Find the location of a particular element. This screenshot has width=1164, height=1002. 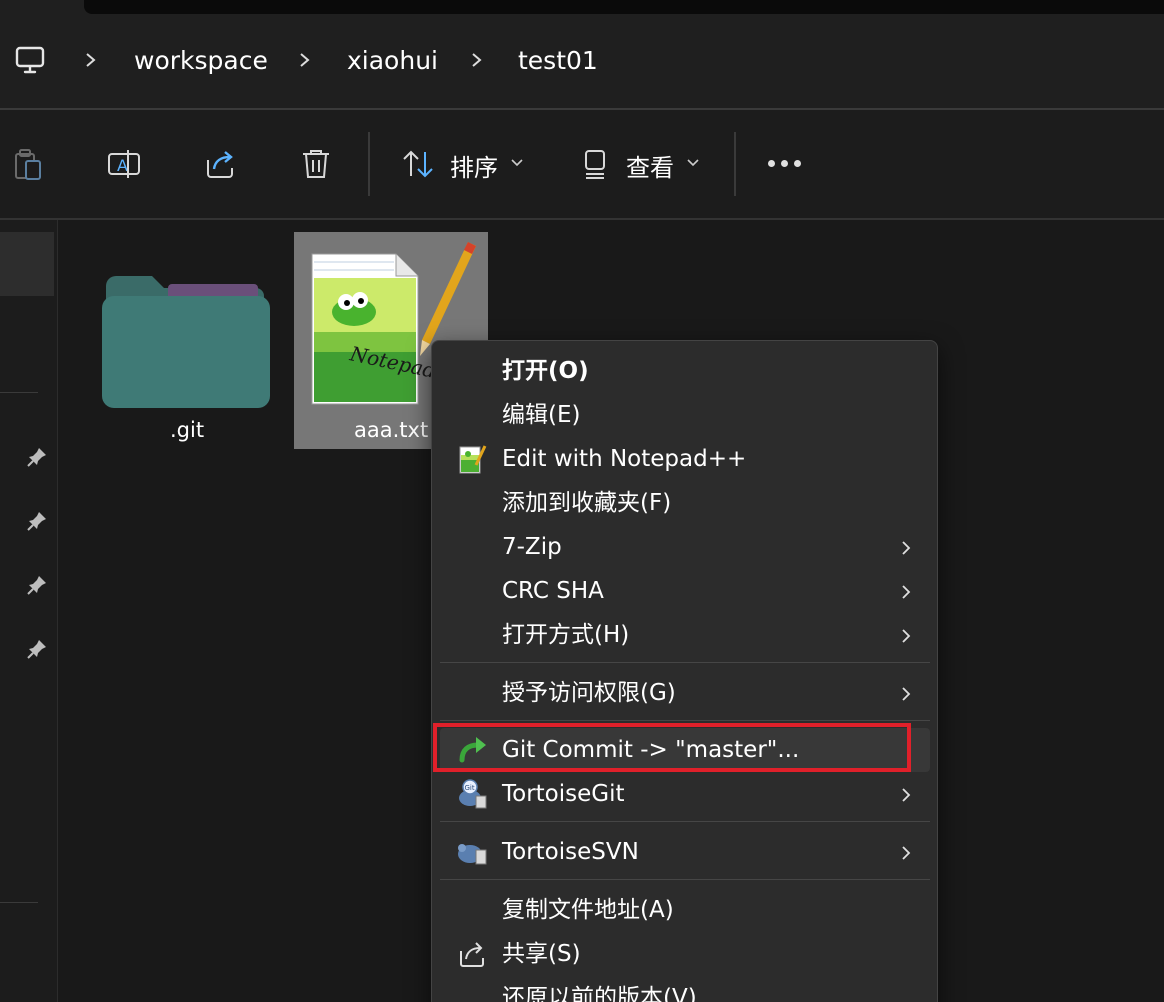

menu-item-share: 共享(S) is located at coordinates (685, 954).